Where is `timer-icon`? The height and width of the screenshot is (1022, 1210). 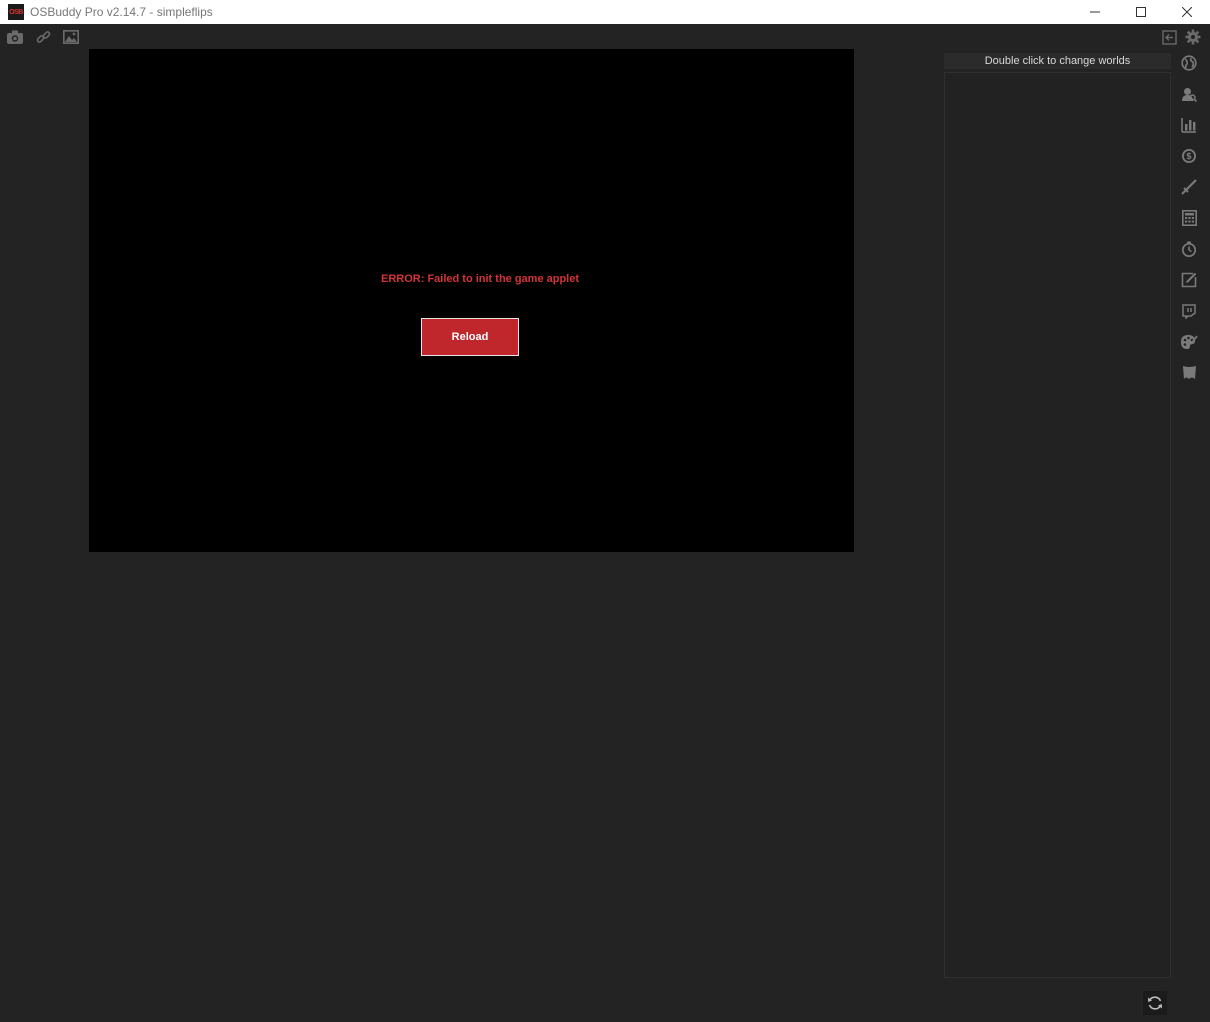
timer-icon is located at coordinates (1189, 249).